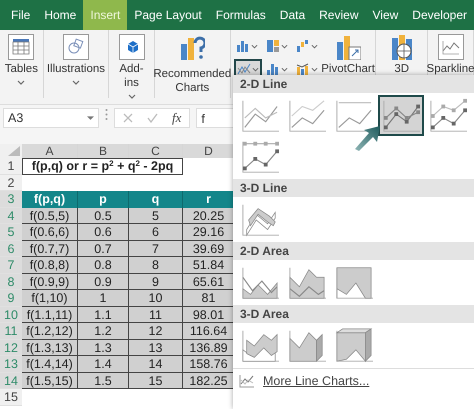 This screenshot has width=474, height=409. What do you see at coordinates (156, 331) in the screenshot?
I see `table-cell: 12` at bounding box center [156, 331].